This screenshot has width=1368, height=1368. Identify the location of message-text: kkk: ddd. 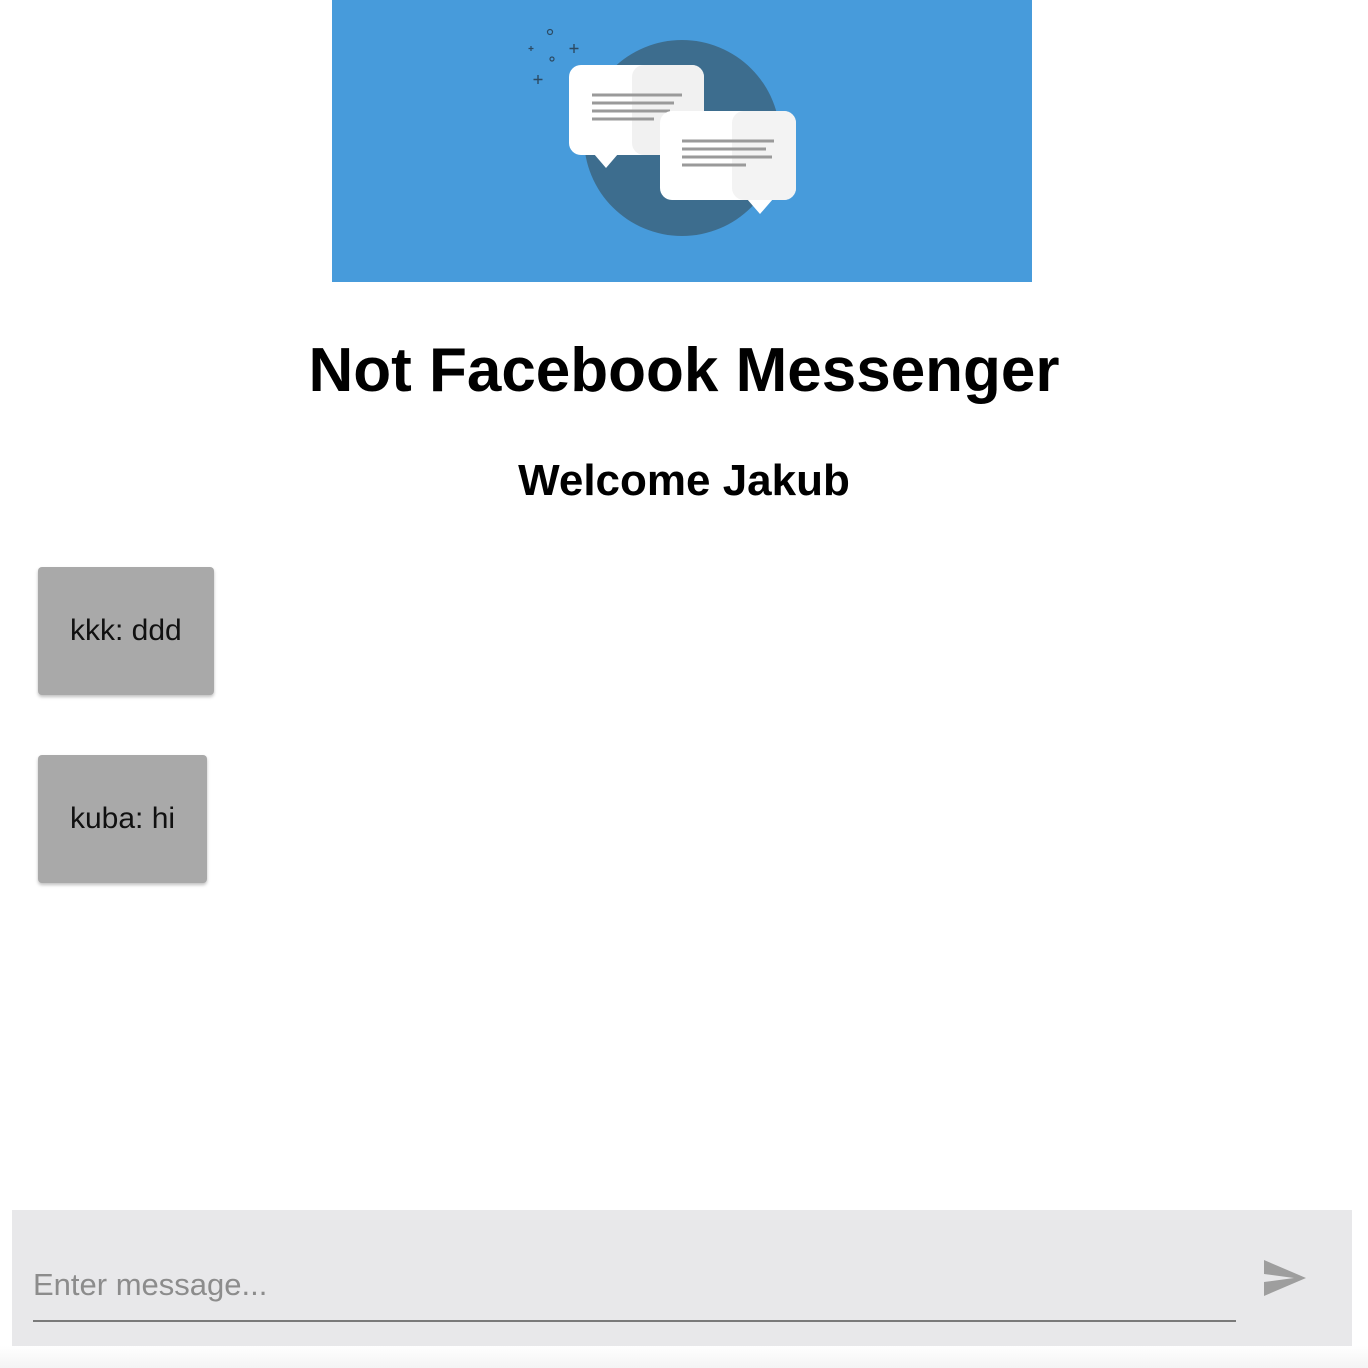
(126, 630).